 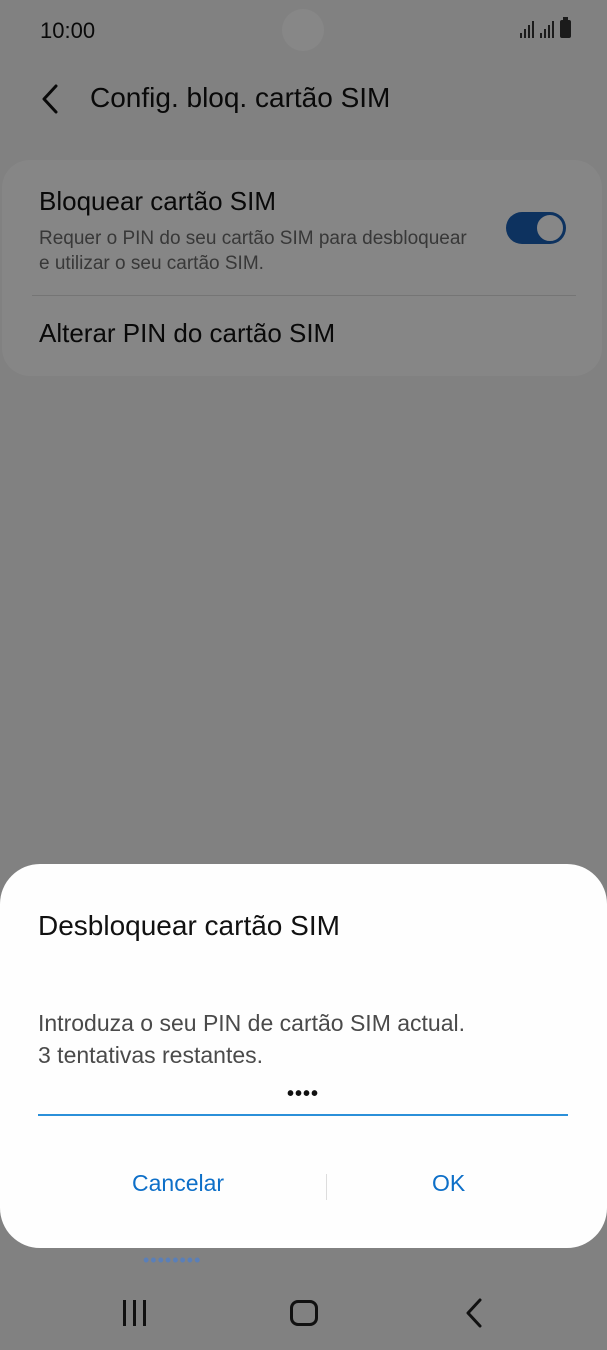 What do you see at coordinates (448, 1183) in the screenshot?
I see `ok-button: OK` at bounding box center [448, 1183].